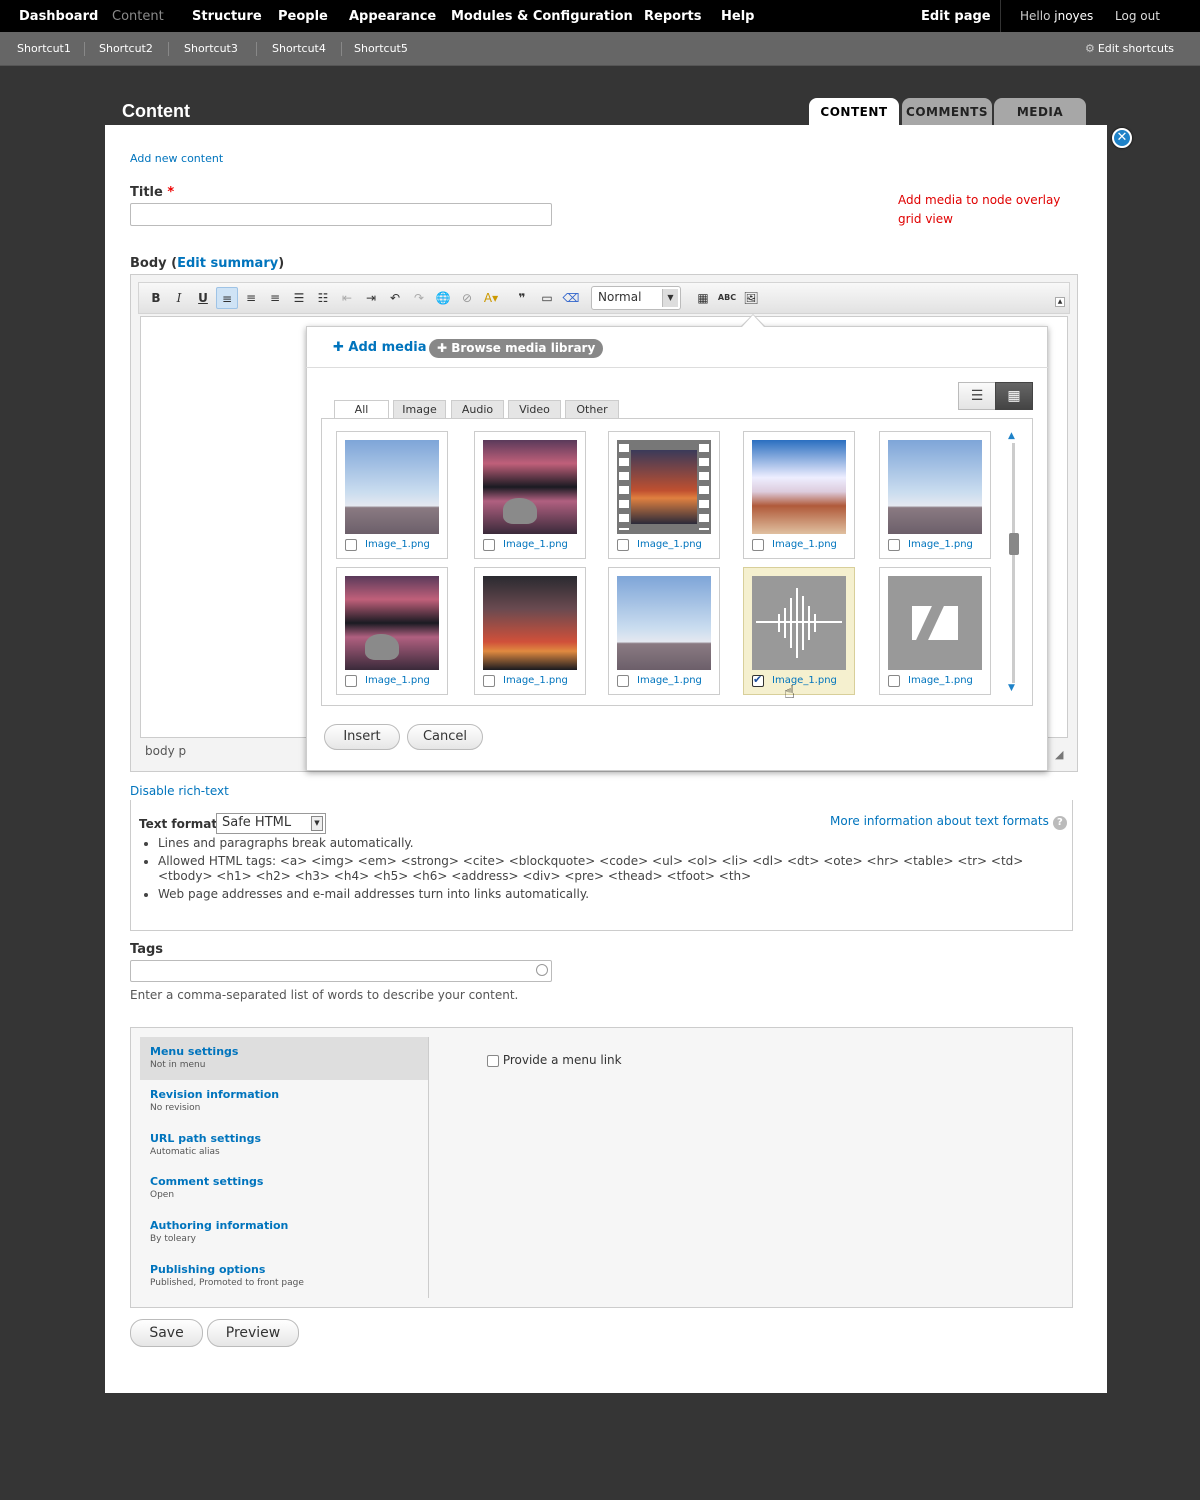 Image resolution: width=1200 pixels, height=1500 pixels. What do you see at coordinates (1122, 138) in the screenshot?
I see `close-icon: ✕` at bounding box center [1122, 138].